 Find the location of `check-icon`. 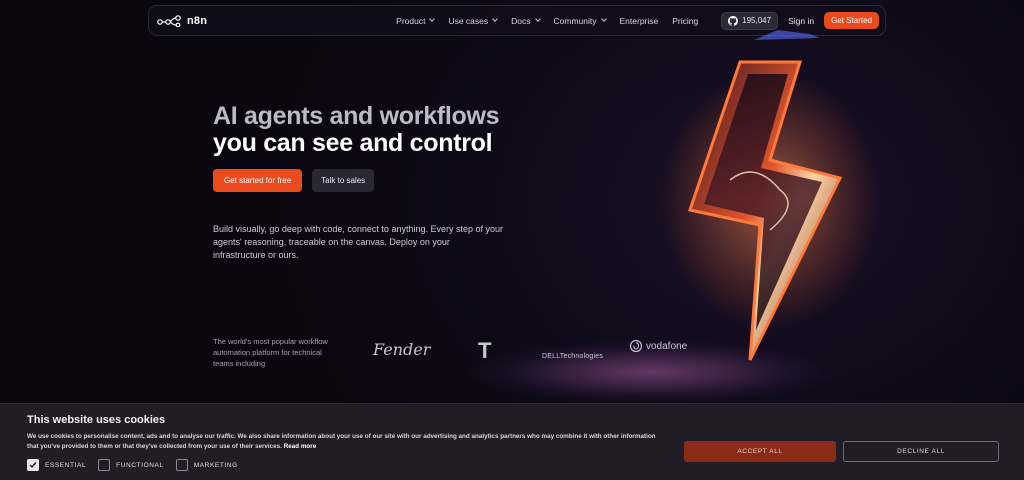

check-icon is located at coordinates (33, 465).